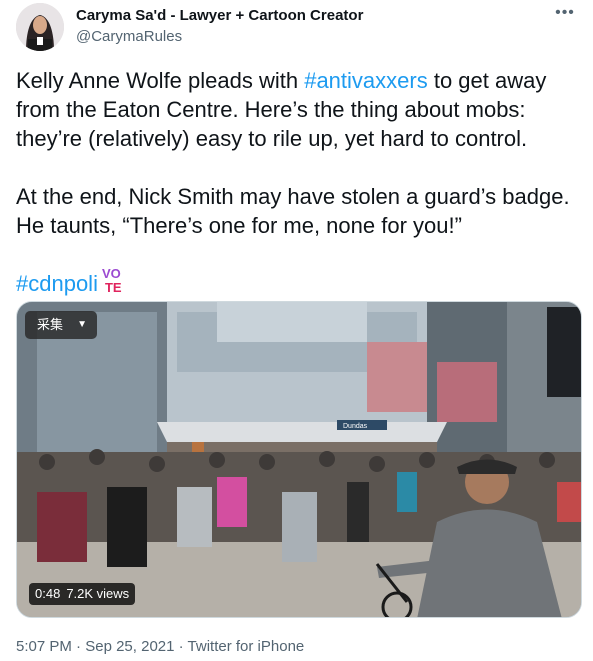 The height and width of the screenshot is (661, 593). What do you see at coordinates (111, 274) in the screenshot?
I see `vote-badge-top: VO` at bounding box center [111, 274].